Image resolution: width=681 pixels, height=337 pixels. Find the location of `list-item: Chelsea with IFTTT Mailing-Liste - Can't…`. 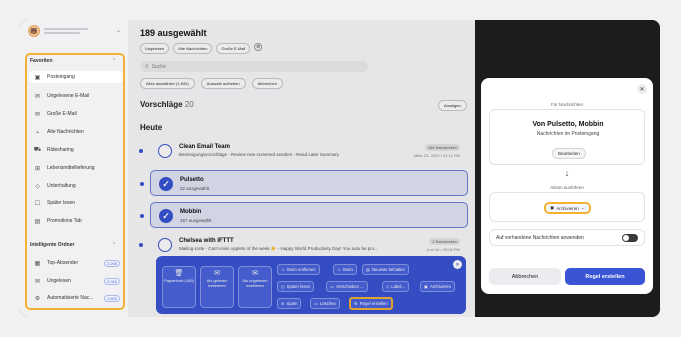

list-item: Chelsea with IFTTT Mailing-Liste - Can't… is located at coordinates (303, 245).